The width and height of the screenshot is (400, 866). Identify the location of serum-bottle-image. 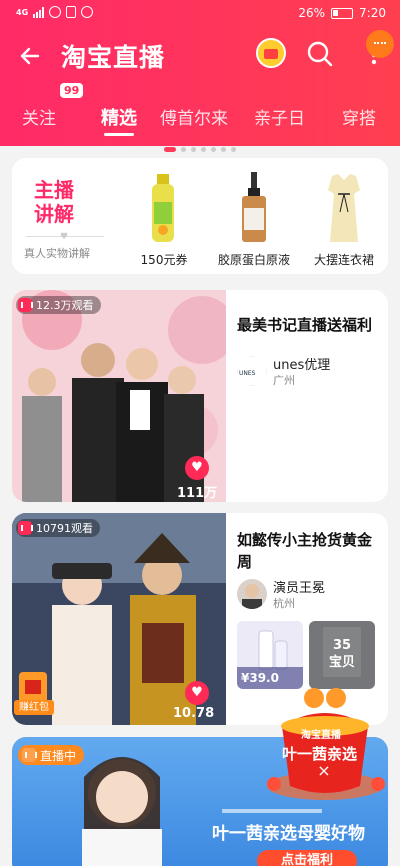
(254, 207).